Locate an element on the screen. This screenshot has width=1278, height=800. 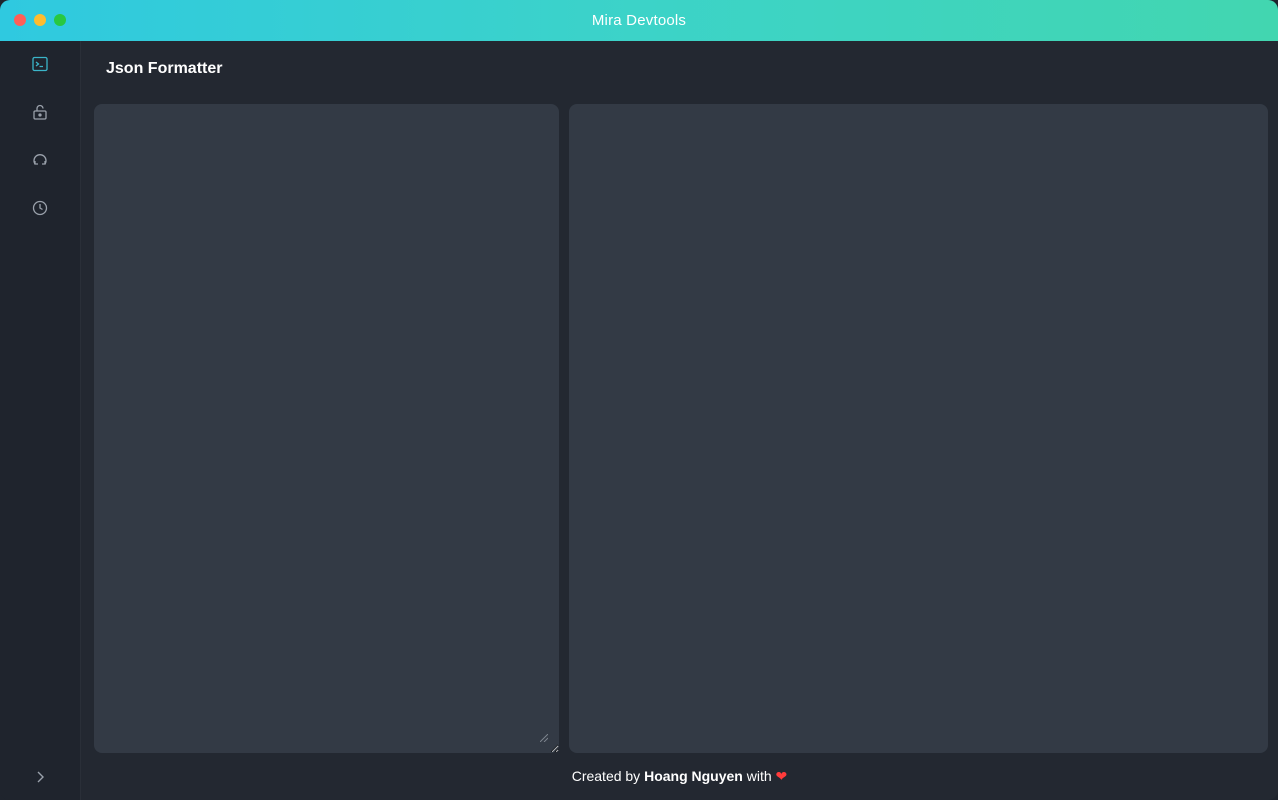
title-bar: Mira Devtools is located at coordinates (639, 20).